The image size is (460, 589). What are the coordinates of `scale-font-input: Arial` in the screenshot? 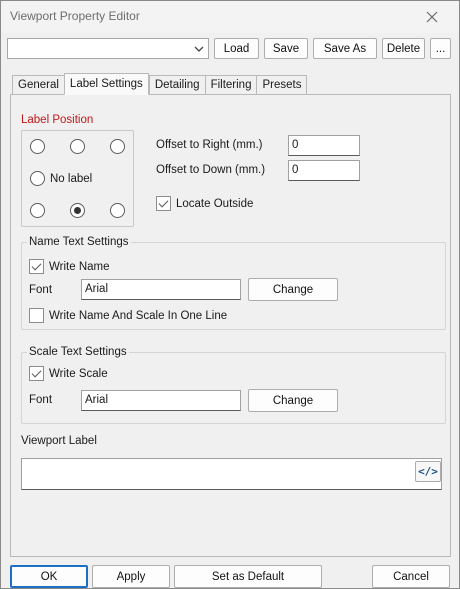 It's located at (161, 400).